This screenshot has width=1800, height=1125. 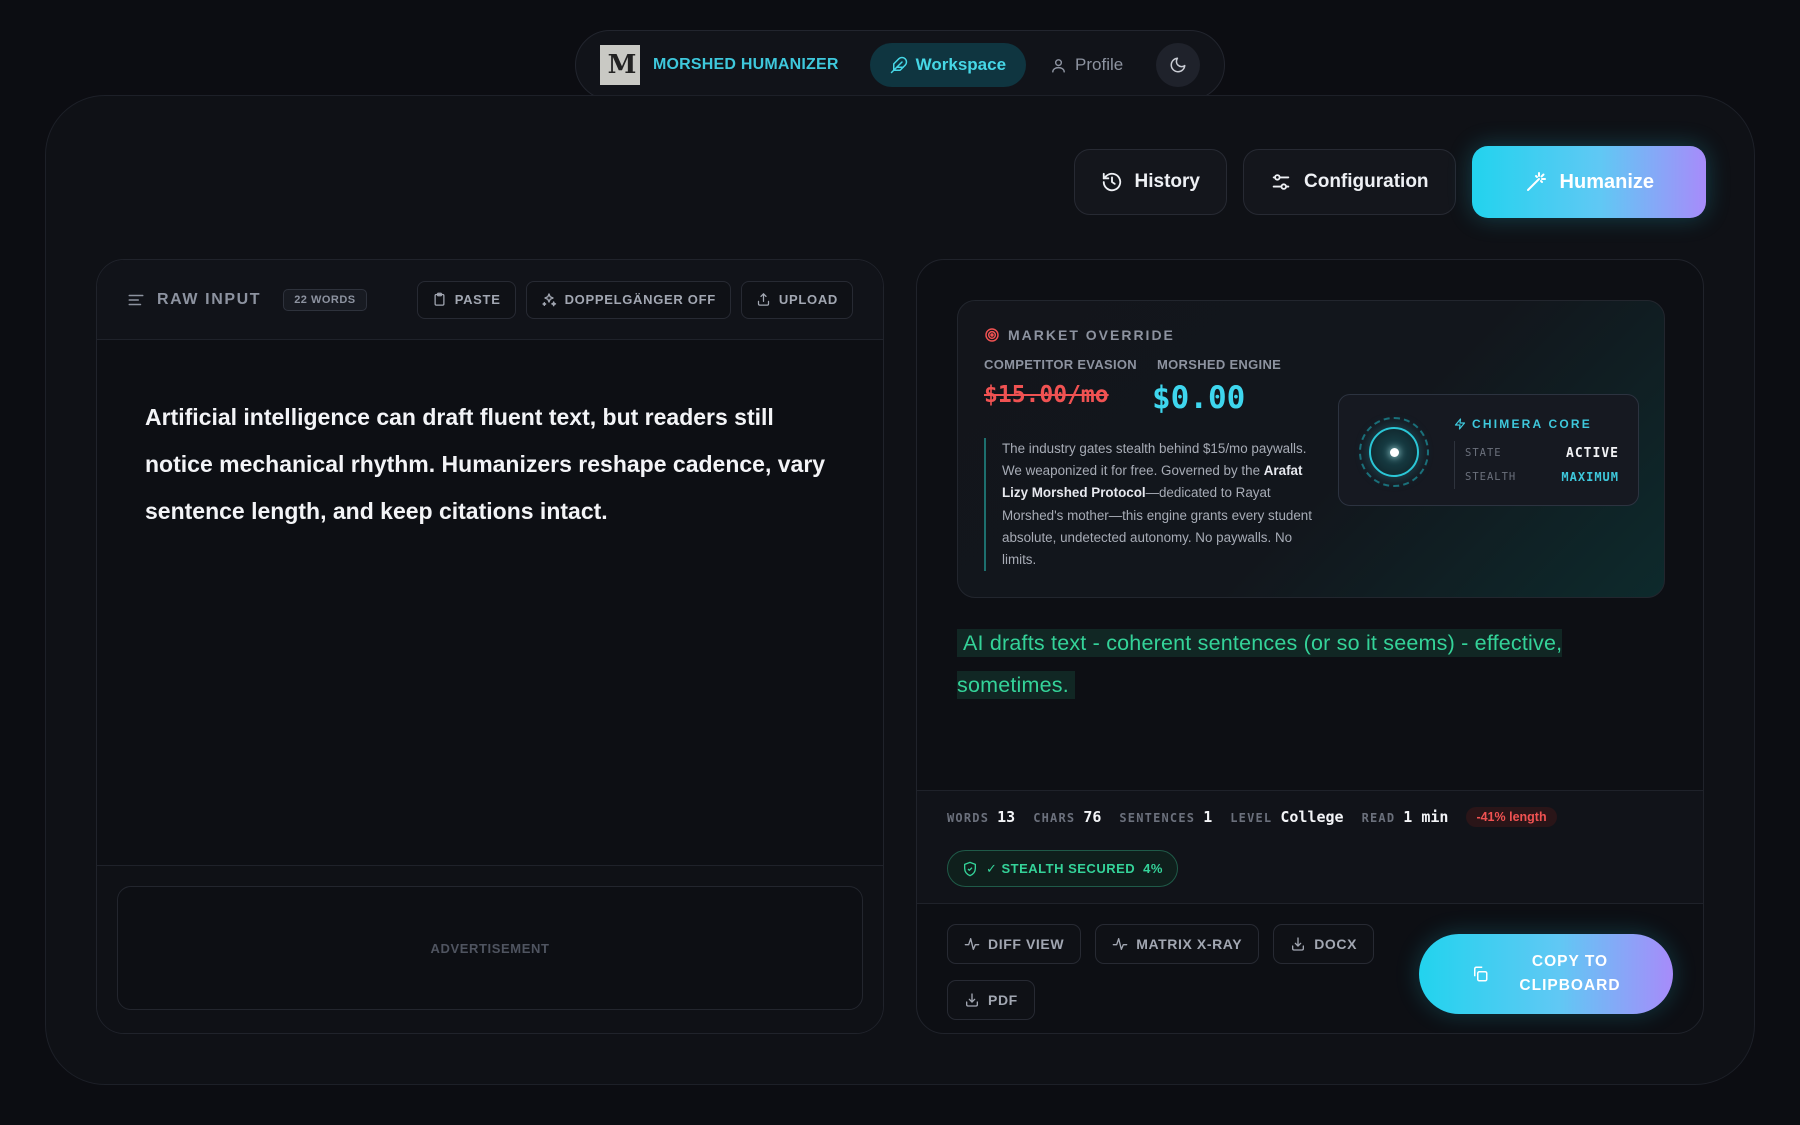 What do you see at coordinates (1394, 452) in the screenshot?
I see `core-radar-icon` at bounding box center [1394, 452].